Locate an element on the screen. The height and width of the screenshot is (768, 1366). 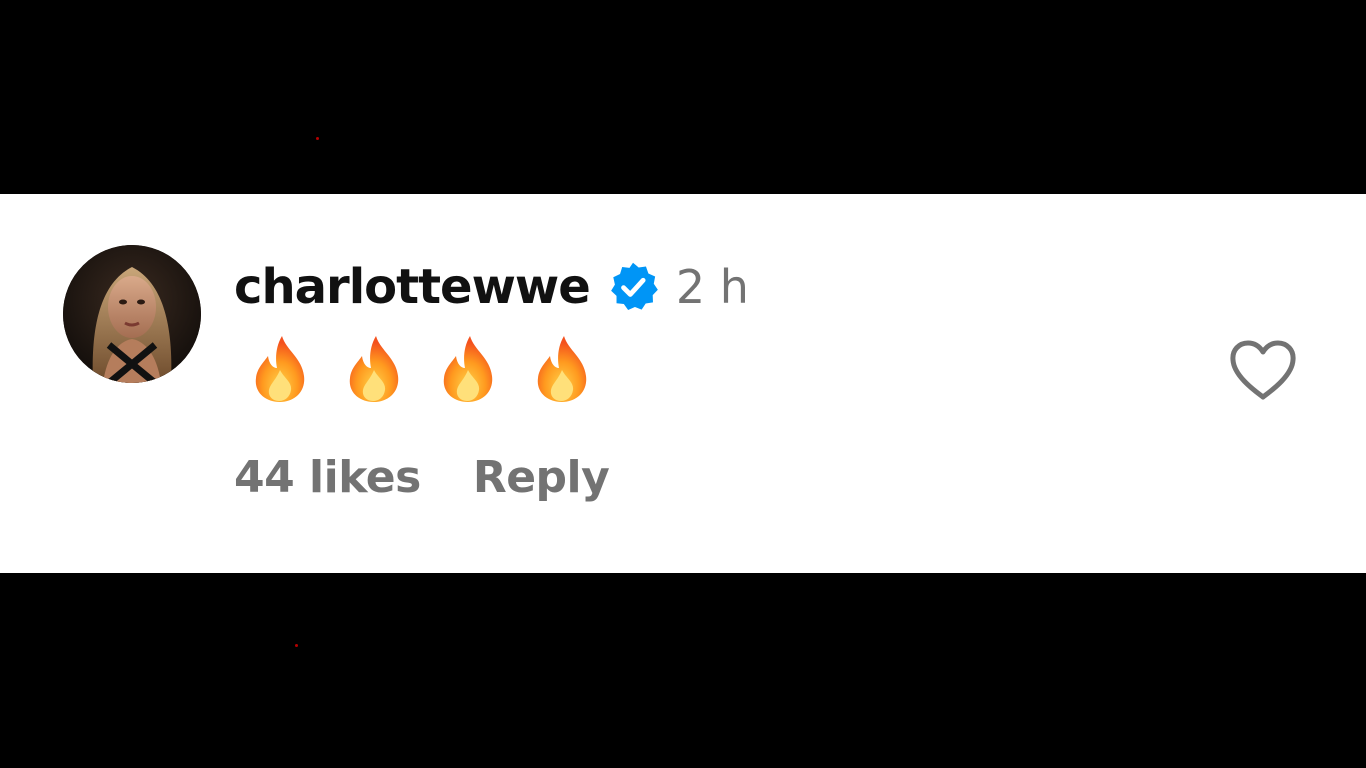
like-button is located at coordinates (1263, 371).